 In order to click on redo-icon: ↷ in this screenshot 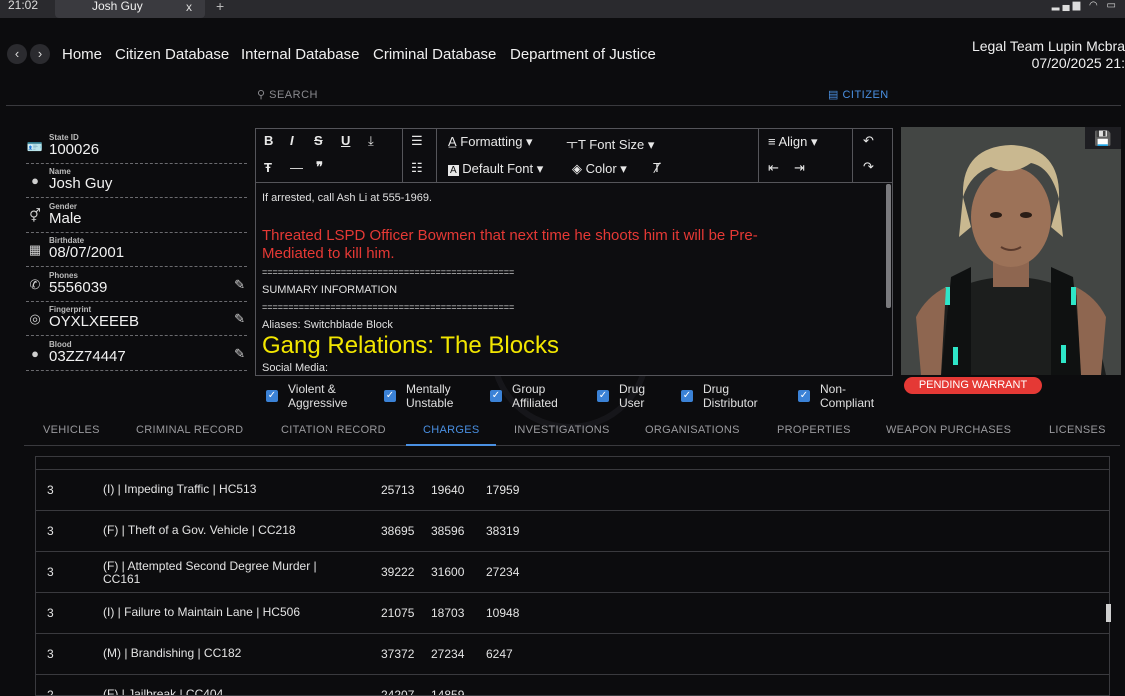, I will do `click(868, 167)`.